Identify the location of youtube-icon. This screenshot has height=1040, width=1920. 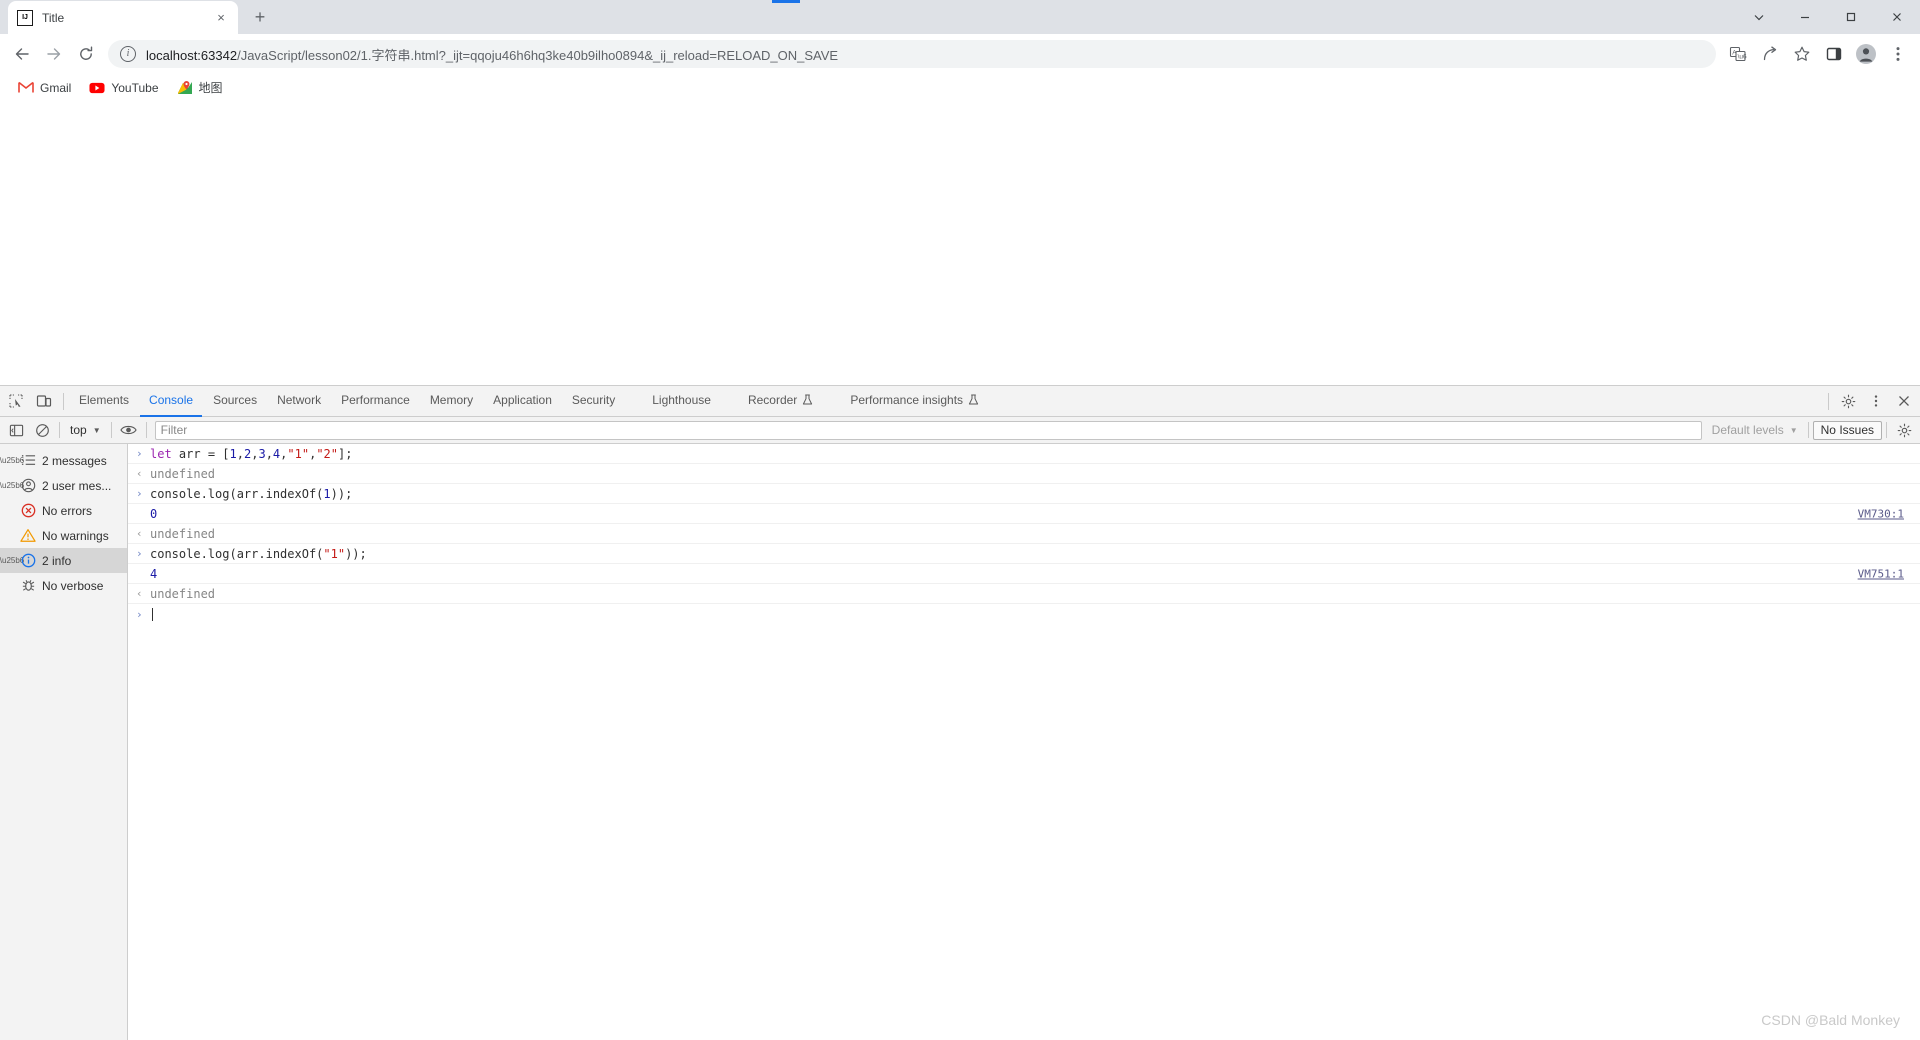
(97, 88).